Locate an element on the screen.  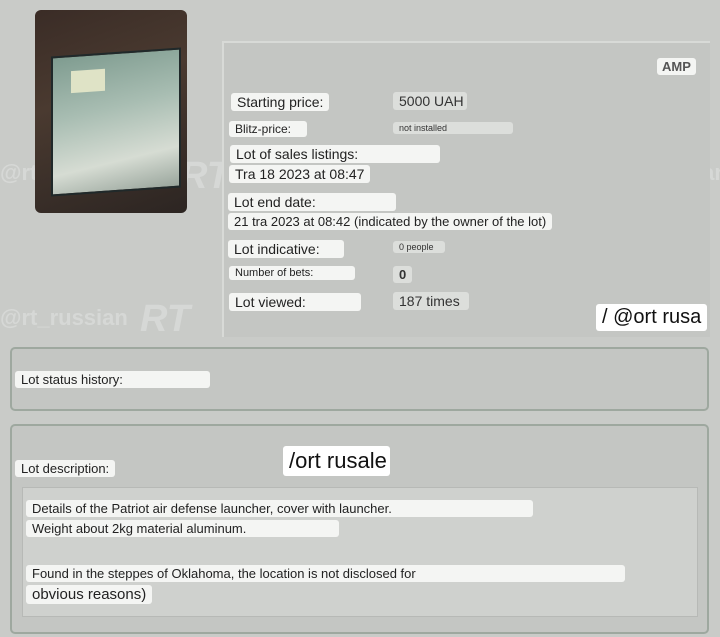
description-label: Lot description: is located at coordinates (65, 468).